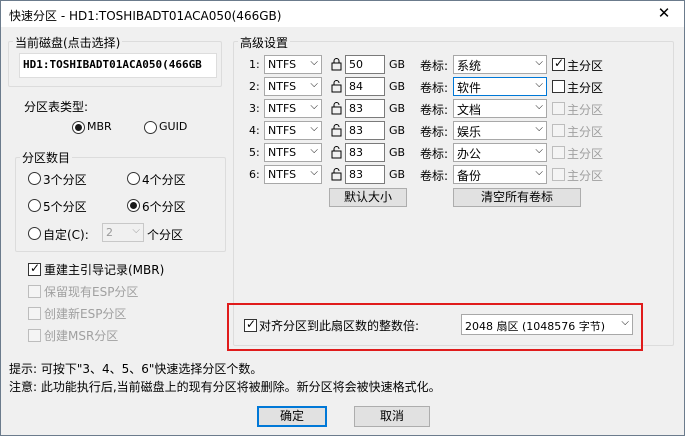 This screenshot has width=685, height=436. I want to click on mbr-radio, so click(78, 127).